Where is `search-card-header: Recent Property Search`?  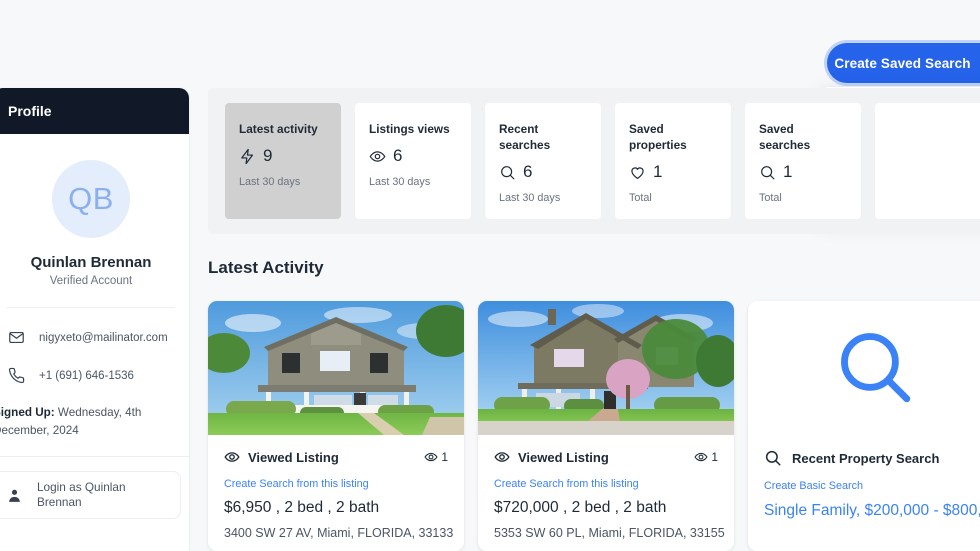
search-card-header: Recent Property Search is located at coordinates (872, 458).